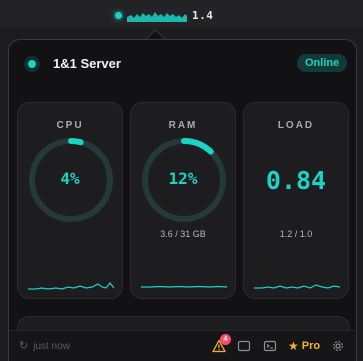  I want to click on cpu-sparkline, so click(71, 286).